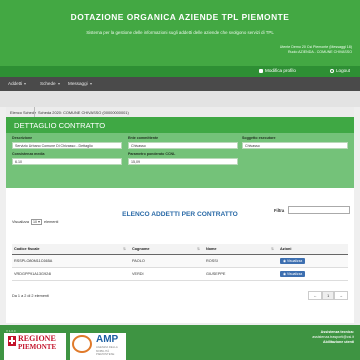  Describe the element at coordinates (261, 70) in the screenshot. I see `edit-icon` at that location.